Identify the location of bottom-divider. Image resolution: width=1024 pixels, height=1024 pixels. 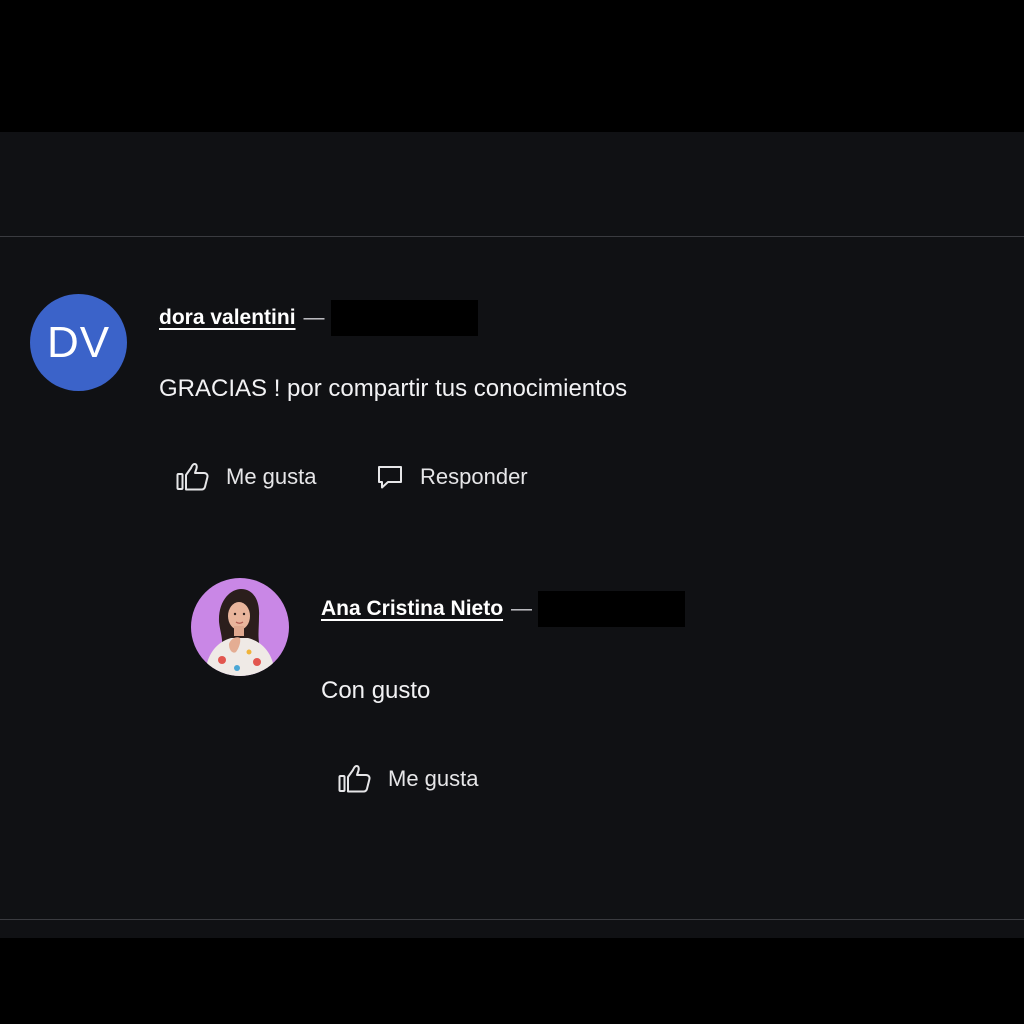
(512, 919).